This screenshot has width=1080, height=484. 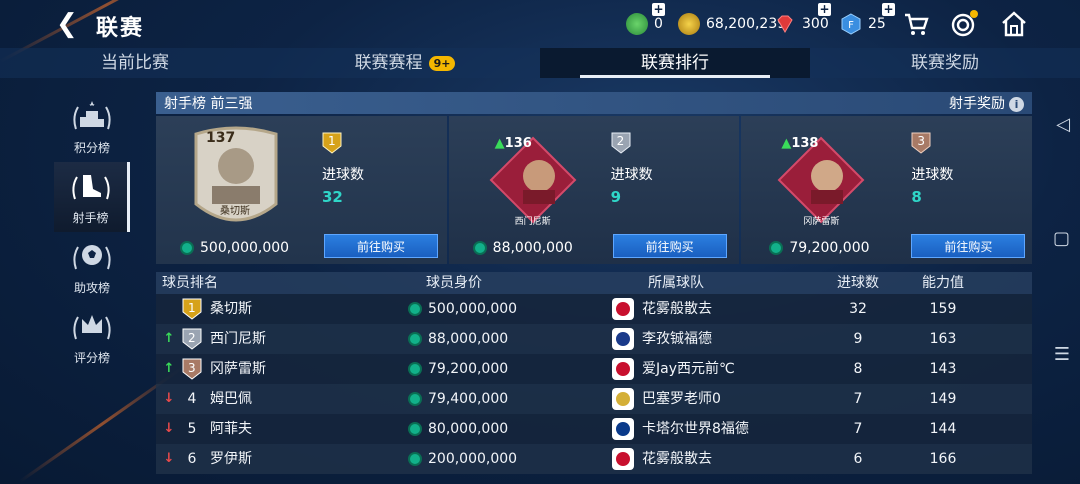 What do you see at coordinates (594, 399) in the screenshot?
I see `table-row: ↓ 4 姆巴佩 79,400,000 巴塞罗老师0 7 149` at bounding box center [594, 399].